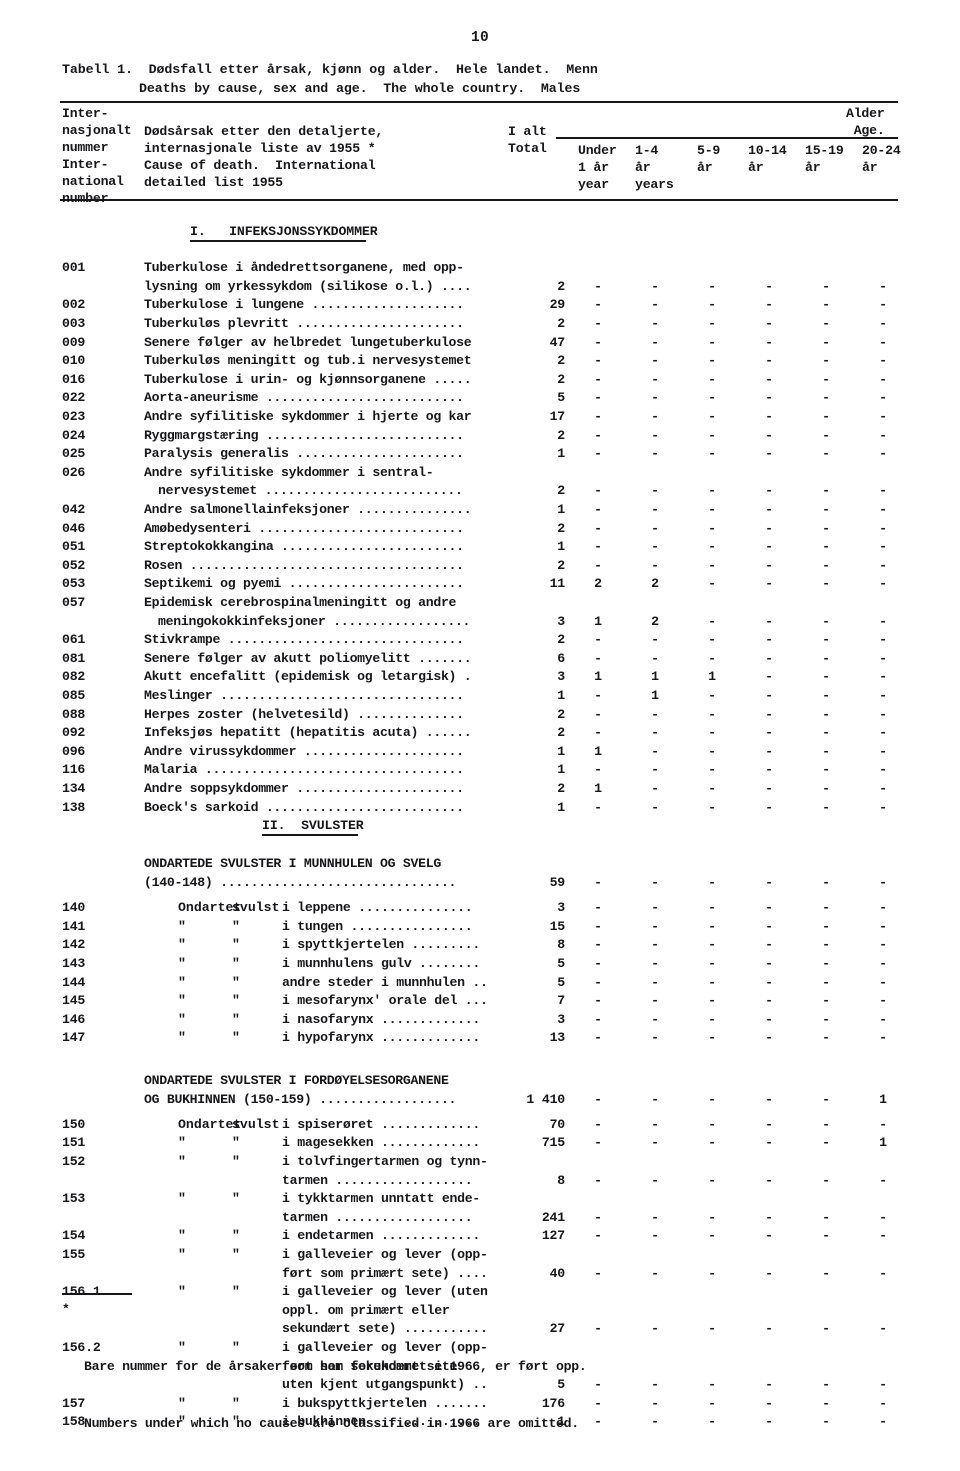  I want to click on row-code: 092, so click(74, 733).